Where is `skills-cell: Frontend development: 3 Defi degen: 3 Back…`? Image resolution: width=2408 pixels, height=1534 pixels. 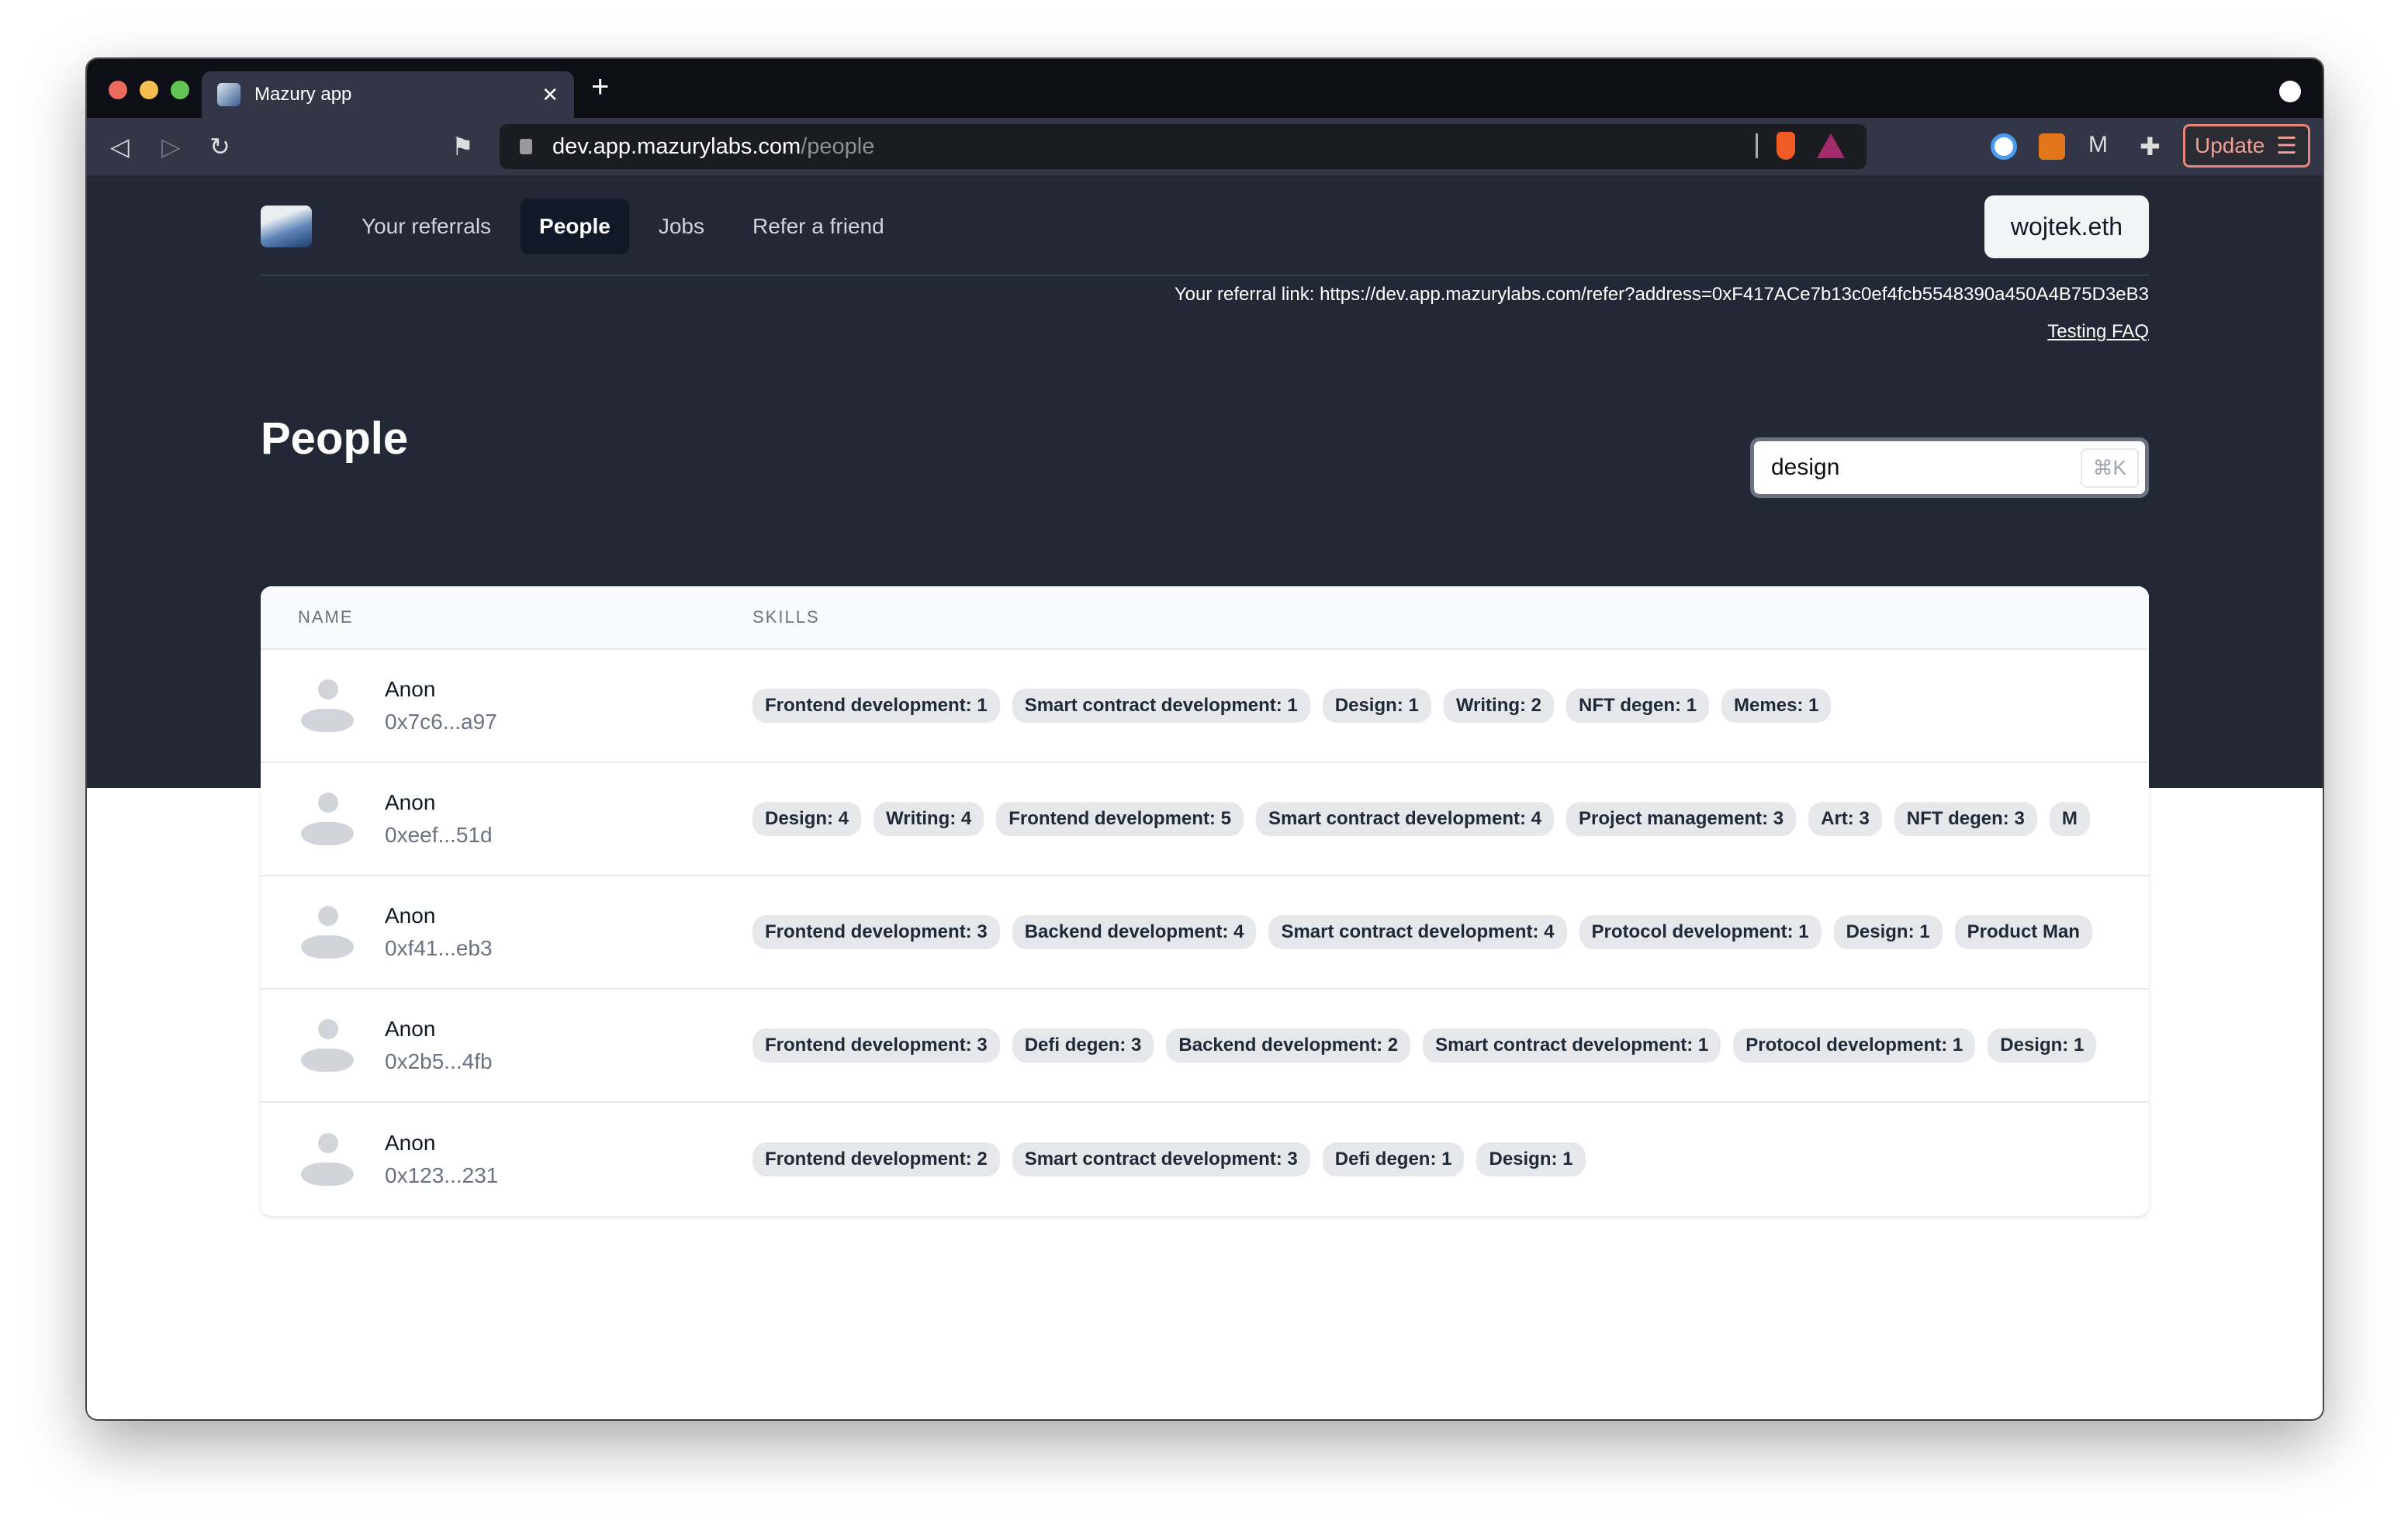 skills-cell: Frontend development: 3 Defi degen: 3 Back… is located at coordinates (1450, 1045).